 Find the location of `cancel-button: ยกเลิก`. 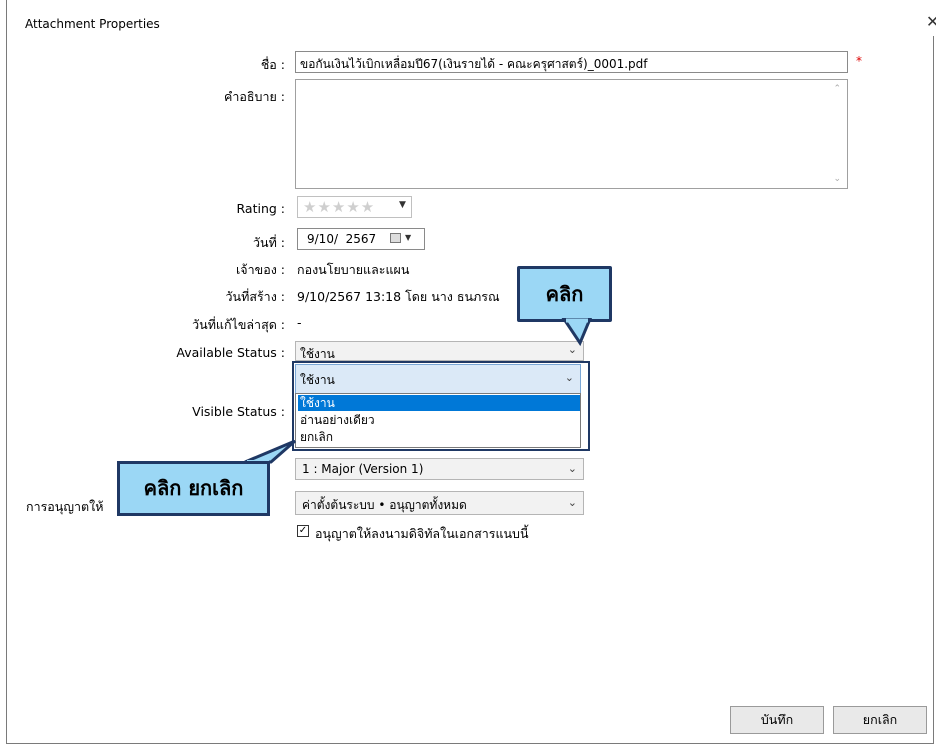

cancel-button: ยกเลิก is located at coordinates (880, 720).